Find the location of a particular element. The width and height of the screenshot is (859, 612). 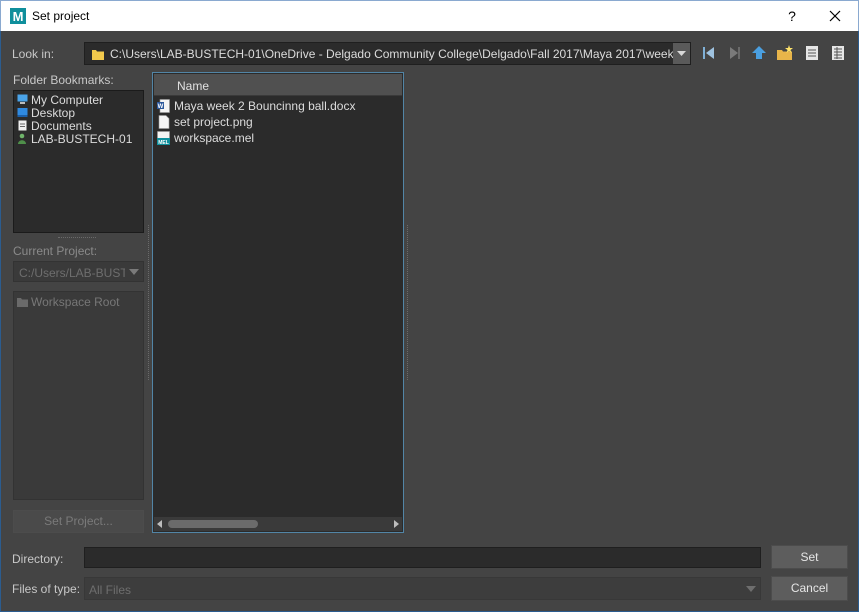

window-title: Set project is located at coordinates (61, 16).